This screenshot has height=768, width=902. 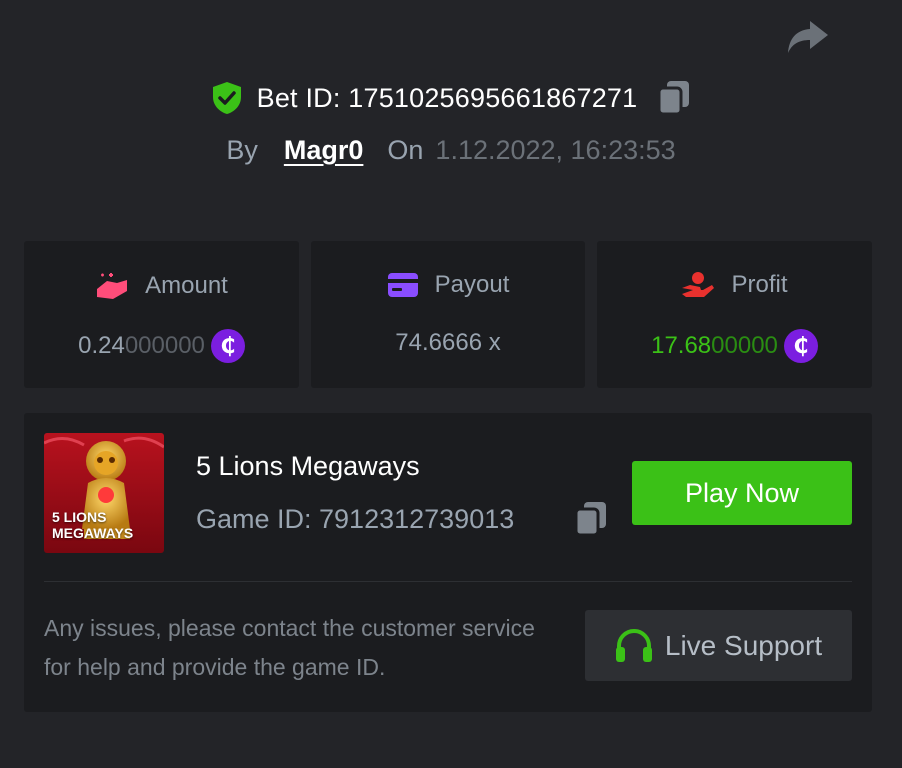 I want to click on amount-value-dim: 000000, so click(x=164, y=345).